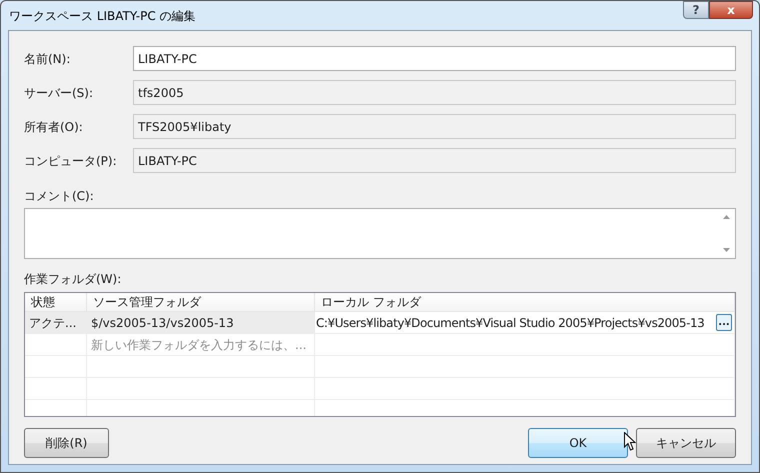 This screenshot has height=473, width=760. I want to click on dialog-button: 削除(R), so click(66, 443).